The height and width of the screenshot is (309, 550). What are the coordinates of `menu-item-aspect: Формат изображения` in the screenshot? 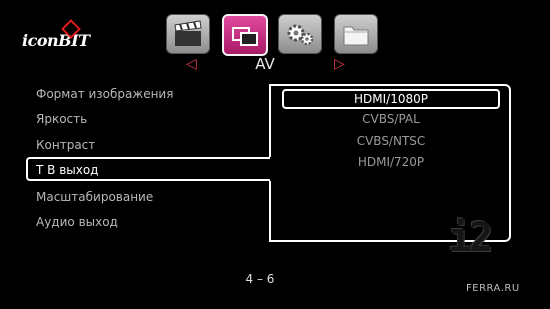 It's located at (104, 94).